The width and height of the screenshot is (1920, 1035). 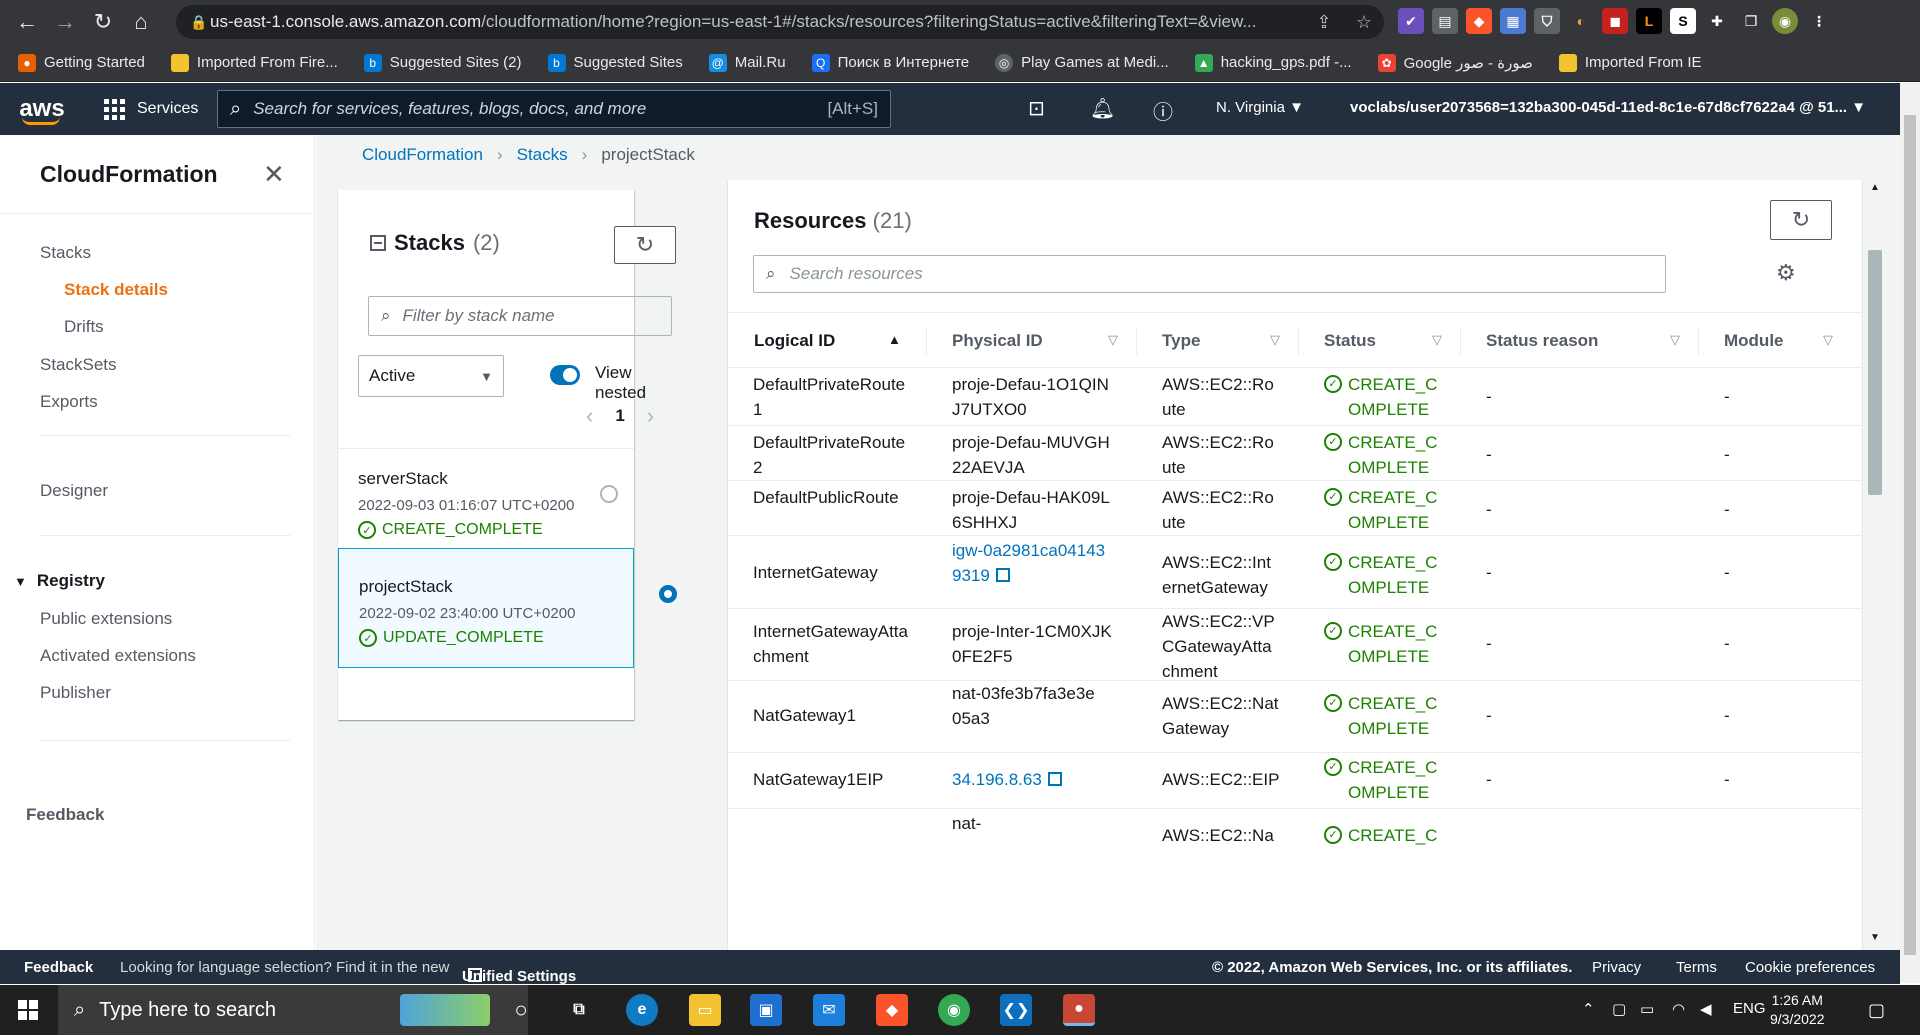 What do you see at coordinates (445, 1010) in the screenshot?
I see `search-highlight-image` at bounding box center [445, 1010].